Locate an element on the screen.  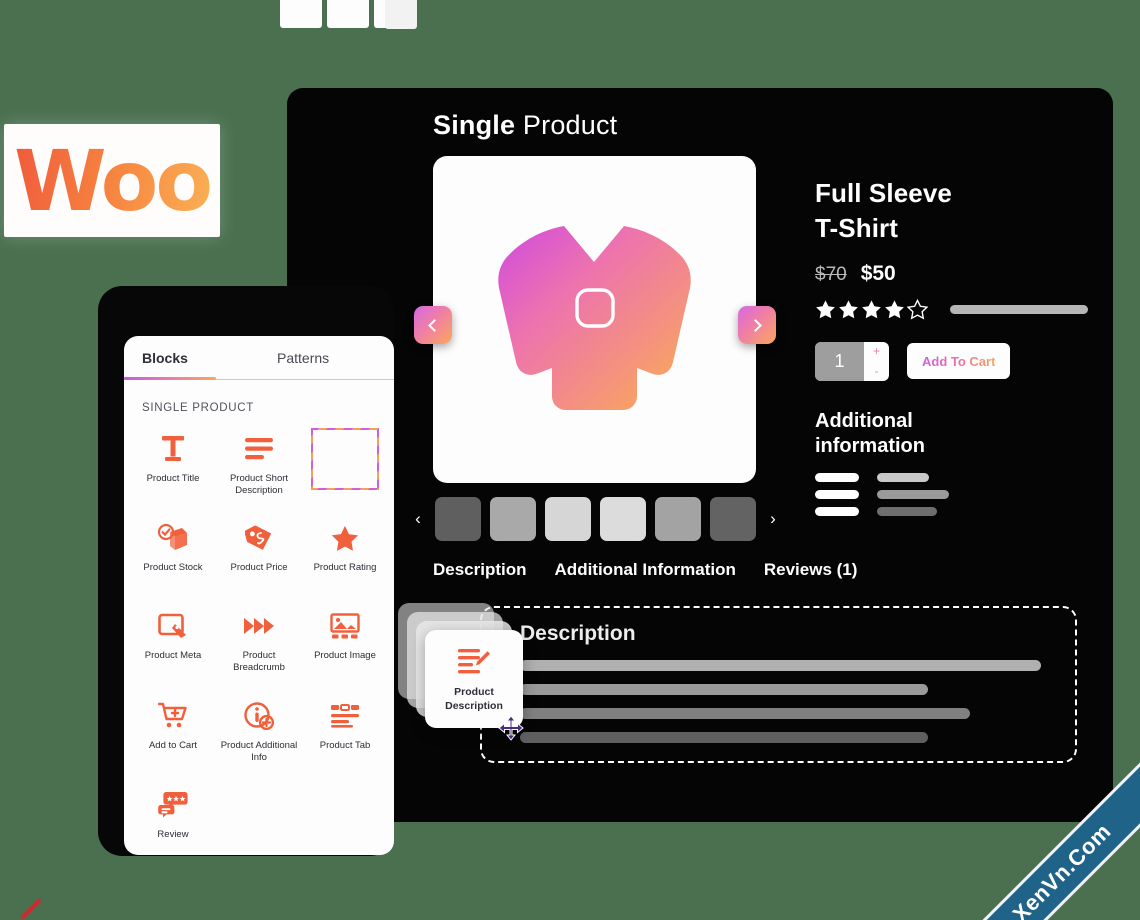
block-item-add-to-cart: Add to Cart is located at coordinates (173, 730).